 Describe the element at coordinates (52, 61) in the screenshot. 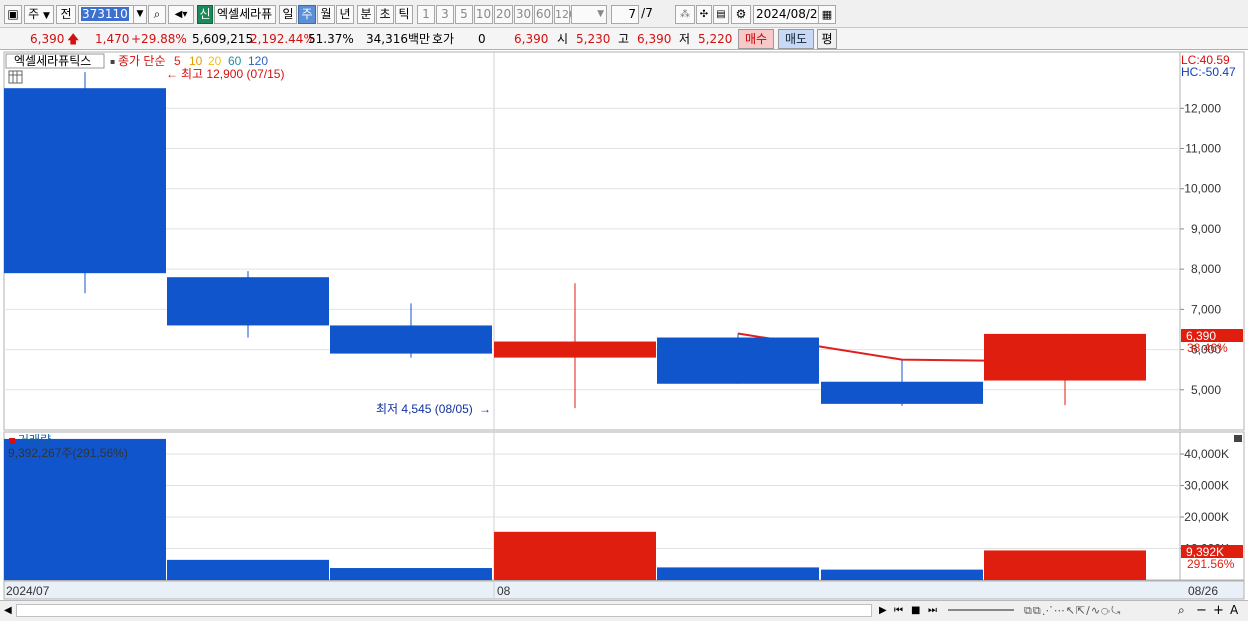

I see `legend-name: 엑셀세라퓨틱스` at that location.